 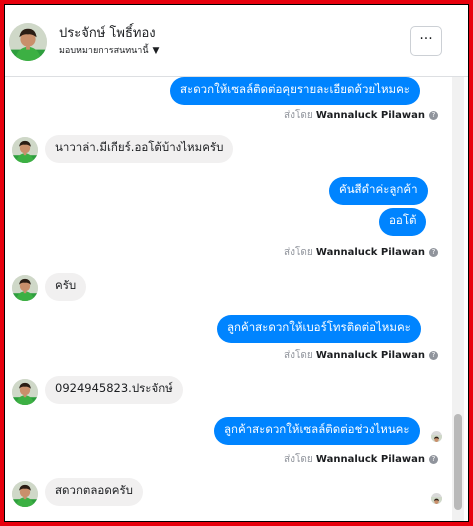 I want to click on incoming-message: 0924945823.ประจักษ์, so click(x=114, y=390).